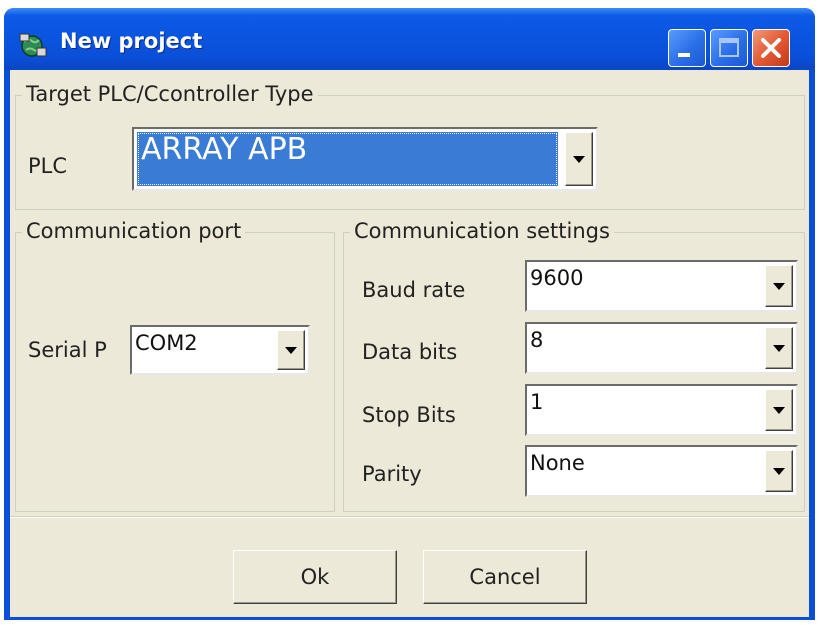  Describe the element at coordinates (687, 48) in the screenshot. I see `minimize-button` at that location.